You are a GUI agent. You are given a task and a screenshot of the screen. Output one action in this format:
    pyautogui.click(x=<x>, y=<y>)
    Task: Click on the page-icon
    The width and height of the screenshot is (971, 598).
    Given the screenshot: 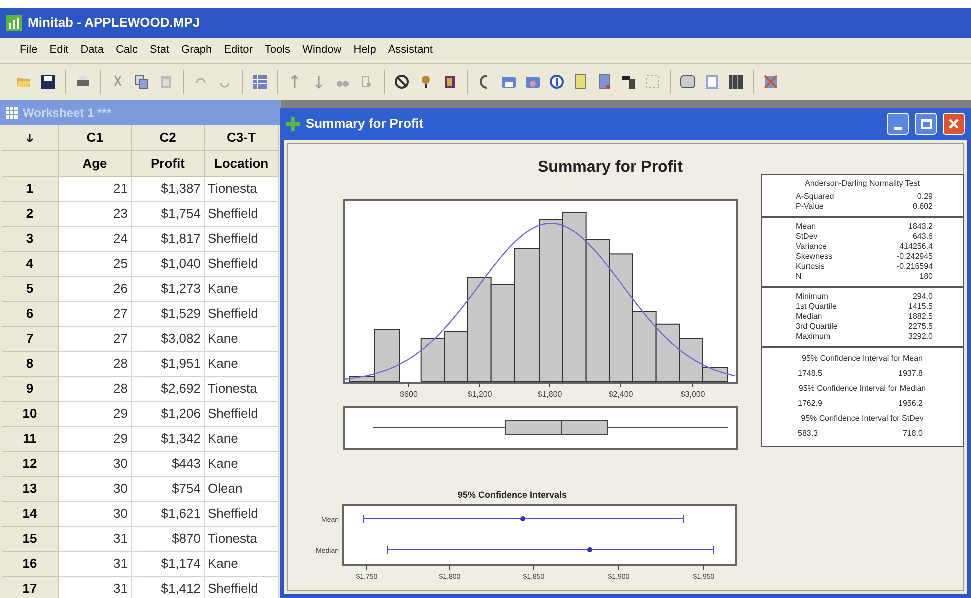 What is the action you would take?
    pyautogui.click(x=712, y=82)
    